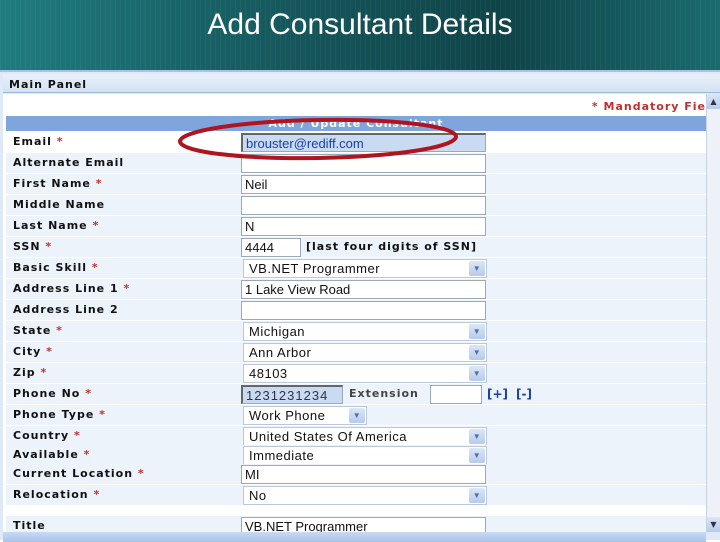  What do you see at coordinates (73, 473) in the screenshot?
I see `label-text: Current Location` at bounding box center [73, 473].